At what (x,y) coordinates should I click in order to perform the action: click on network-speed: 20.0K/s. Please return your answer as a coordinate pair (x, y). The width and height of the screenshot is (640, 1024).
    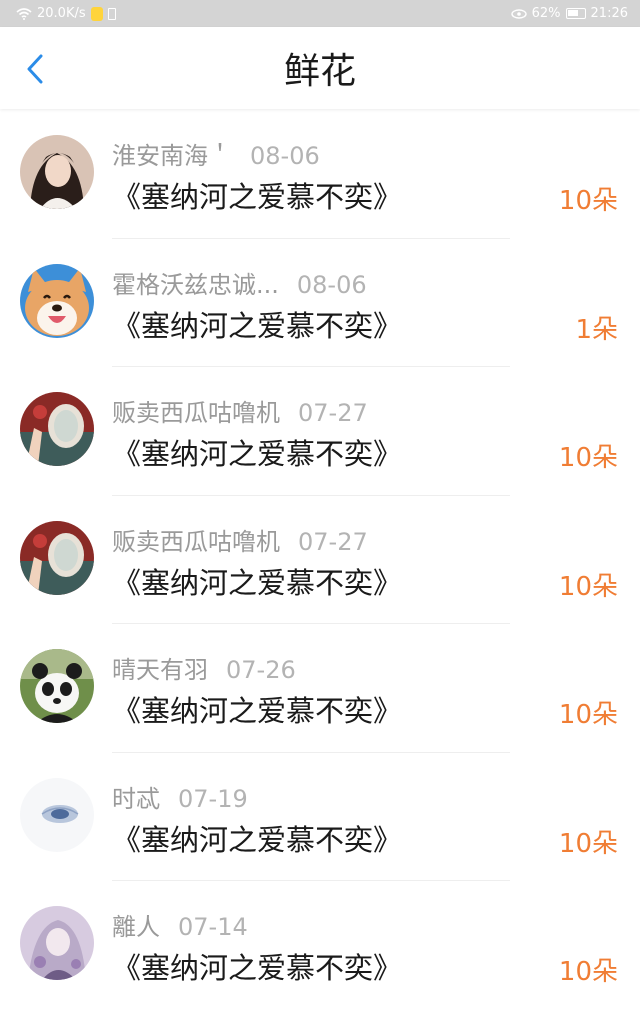
    Looking at the image, I should click on (61, 13).